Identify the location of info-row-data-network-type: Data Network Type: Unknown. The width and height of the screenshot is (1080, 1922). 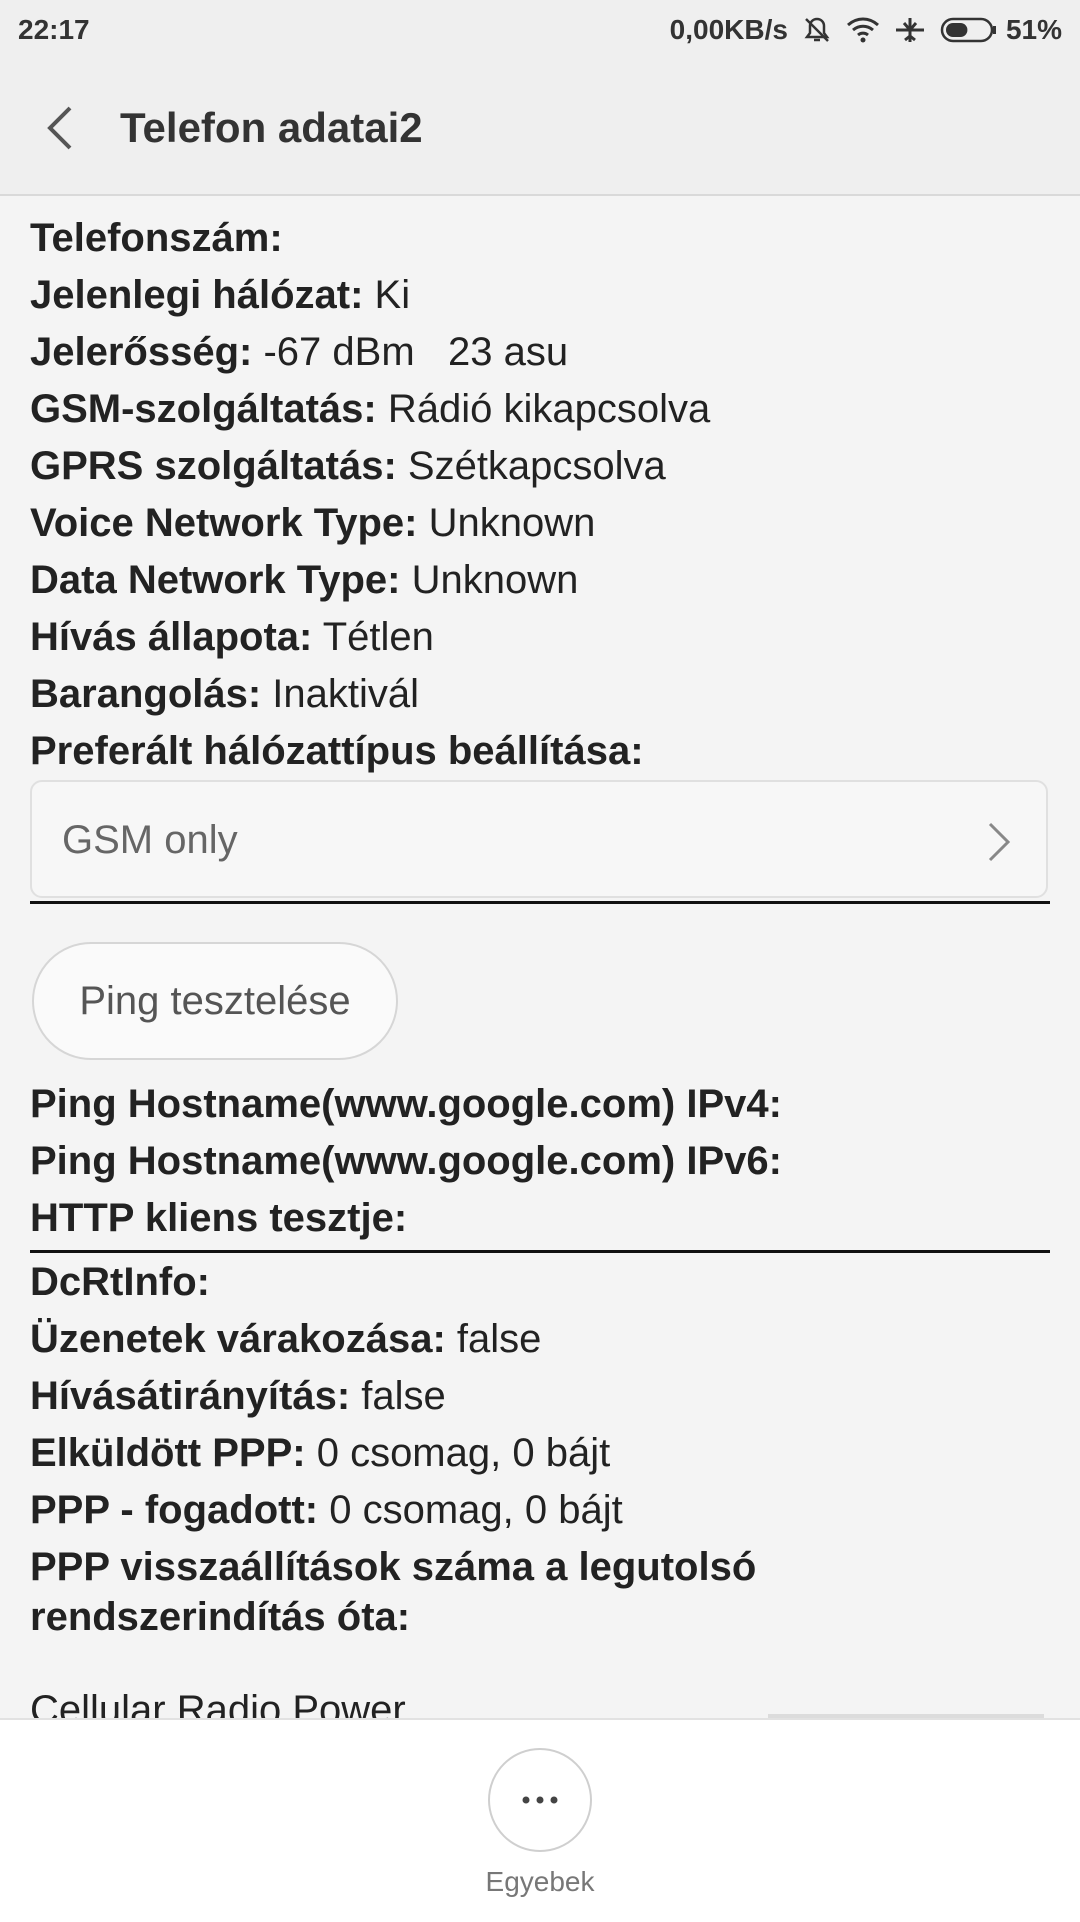
(304, 580).